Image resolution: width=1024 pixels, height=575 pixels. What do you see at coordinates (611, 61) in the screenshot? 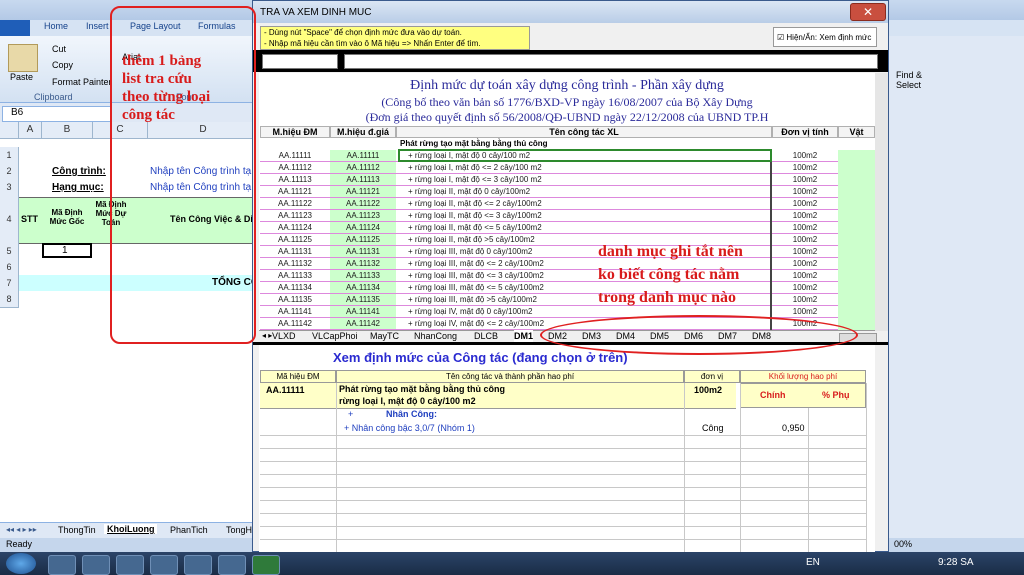
I see `name-search-input` at bounding box center [611, 61].